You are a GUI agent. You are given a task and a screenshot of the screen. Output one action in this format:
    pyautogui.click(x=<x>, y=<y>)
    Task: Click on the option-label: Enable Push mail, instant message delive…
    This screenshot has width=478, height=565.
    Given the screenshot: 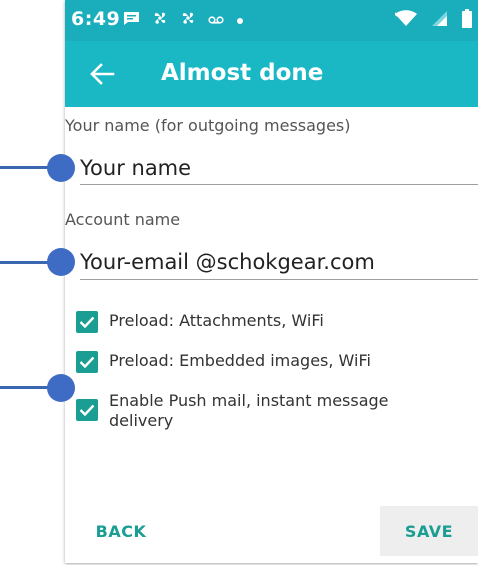 What is the action you would take?
    pyautogui.click(x=249, y=410)
    